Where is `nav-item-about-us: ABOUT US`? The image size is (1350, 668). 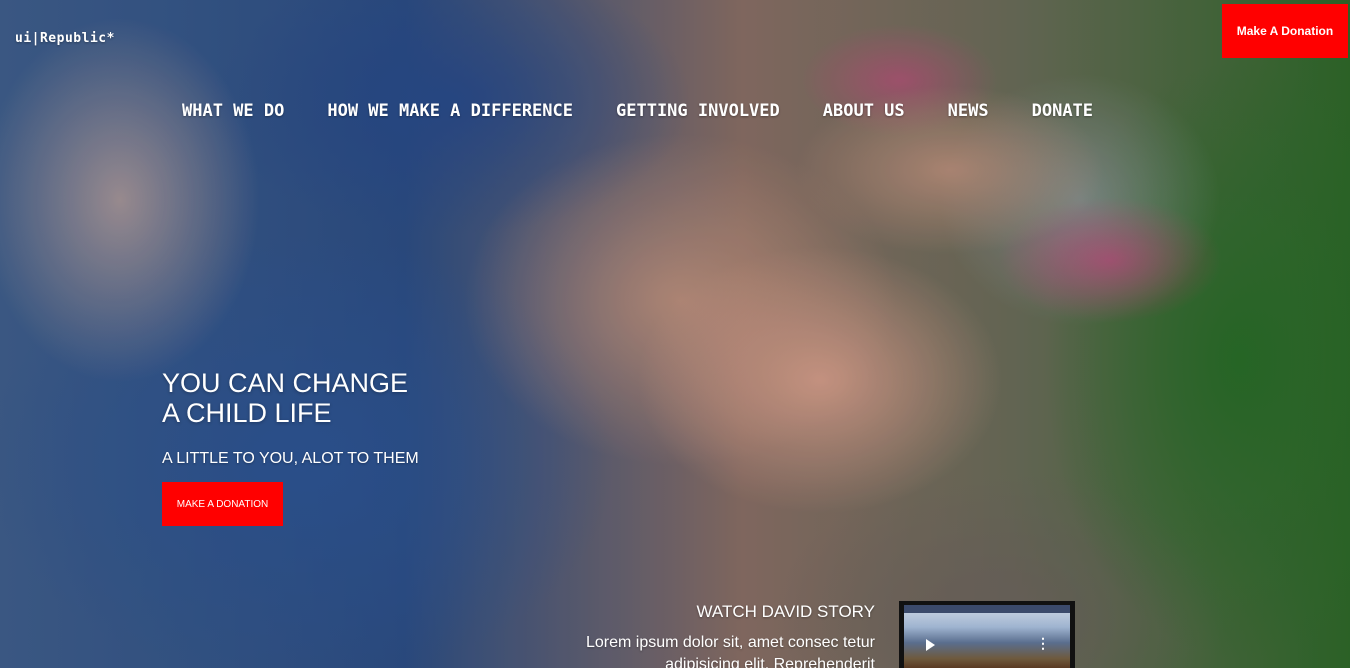 nav-item-about-us: ABOUT US is located at coordinates (864, 111).